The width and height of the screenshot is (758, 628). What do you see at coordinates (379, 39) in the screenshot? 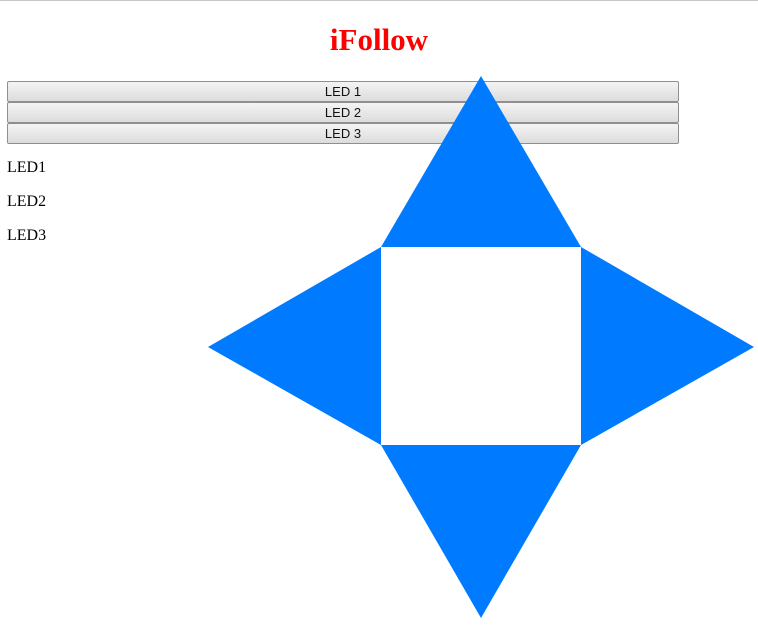
I see `page-title: iFollow` at bounding box center [379, 39].